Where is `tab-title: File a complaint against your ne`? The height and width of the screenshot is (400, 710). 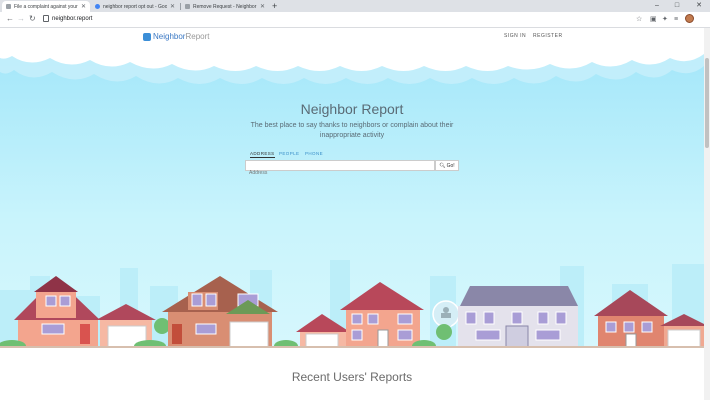 tab-title: File a complaint against your ne is located at coordinates (46, 6).